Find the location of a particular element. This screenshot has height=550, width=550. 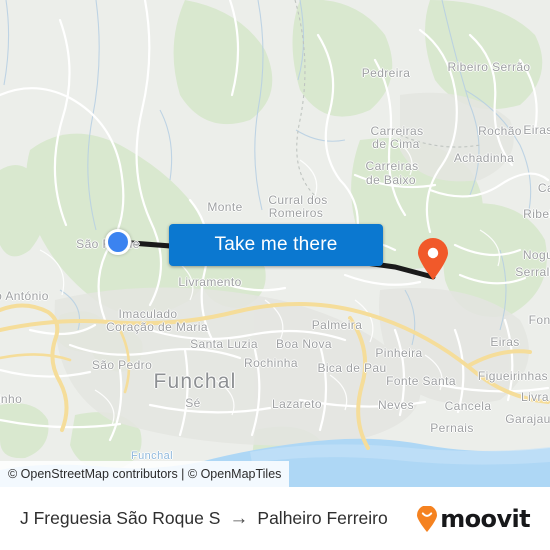

moovit-logo: moovit is located at coordinates (473, 518).